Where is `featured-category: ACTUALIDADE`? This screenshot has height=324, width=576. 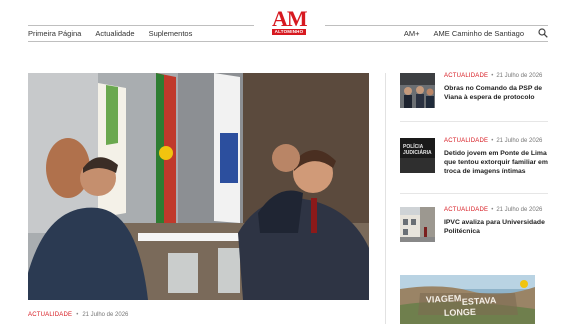 featured-category: ACTUALIDADE is located at coordinates (50, 315).